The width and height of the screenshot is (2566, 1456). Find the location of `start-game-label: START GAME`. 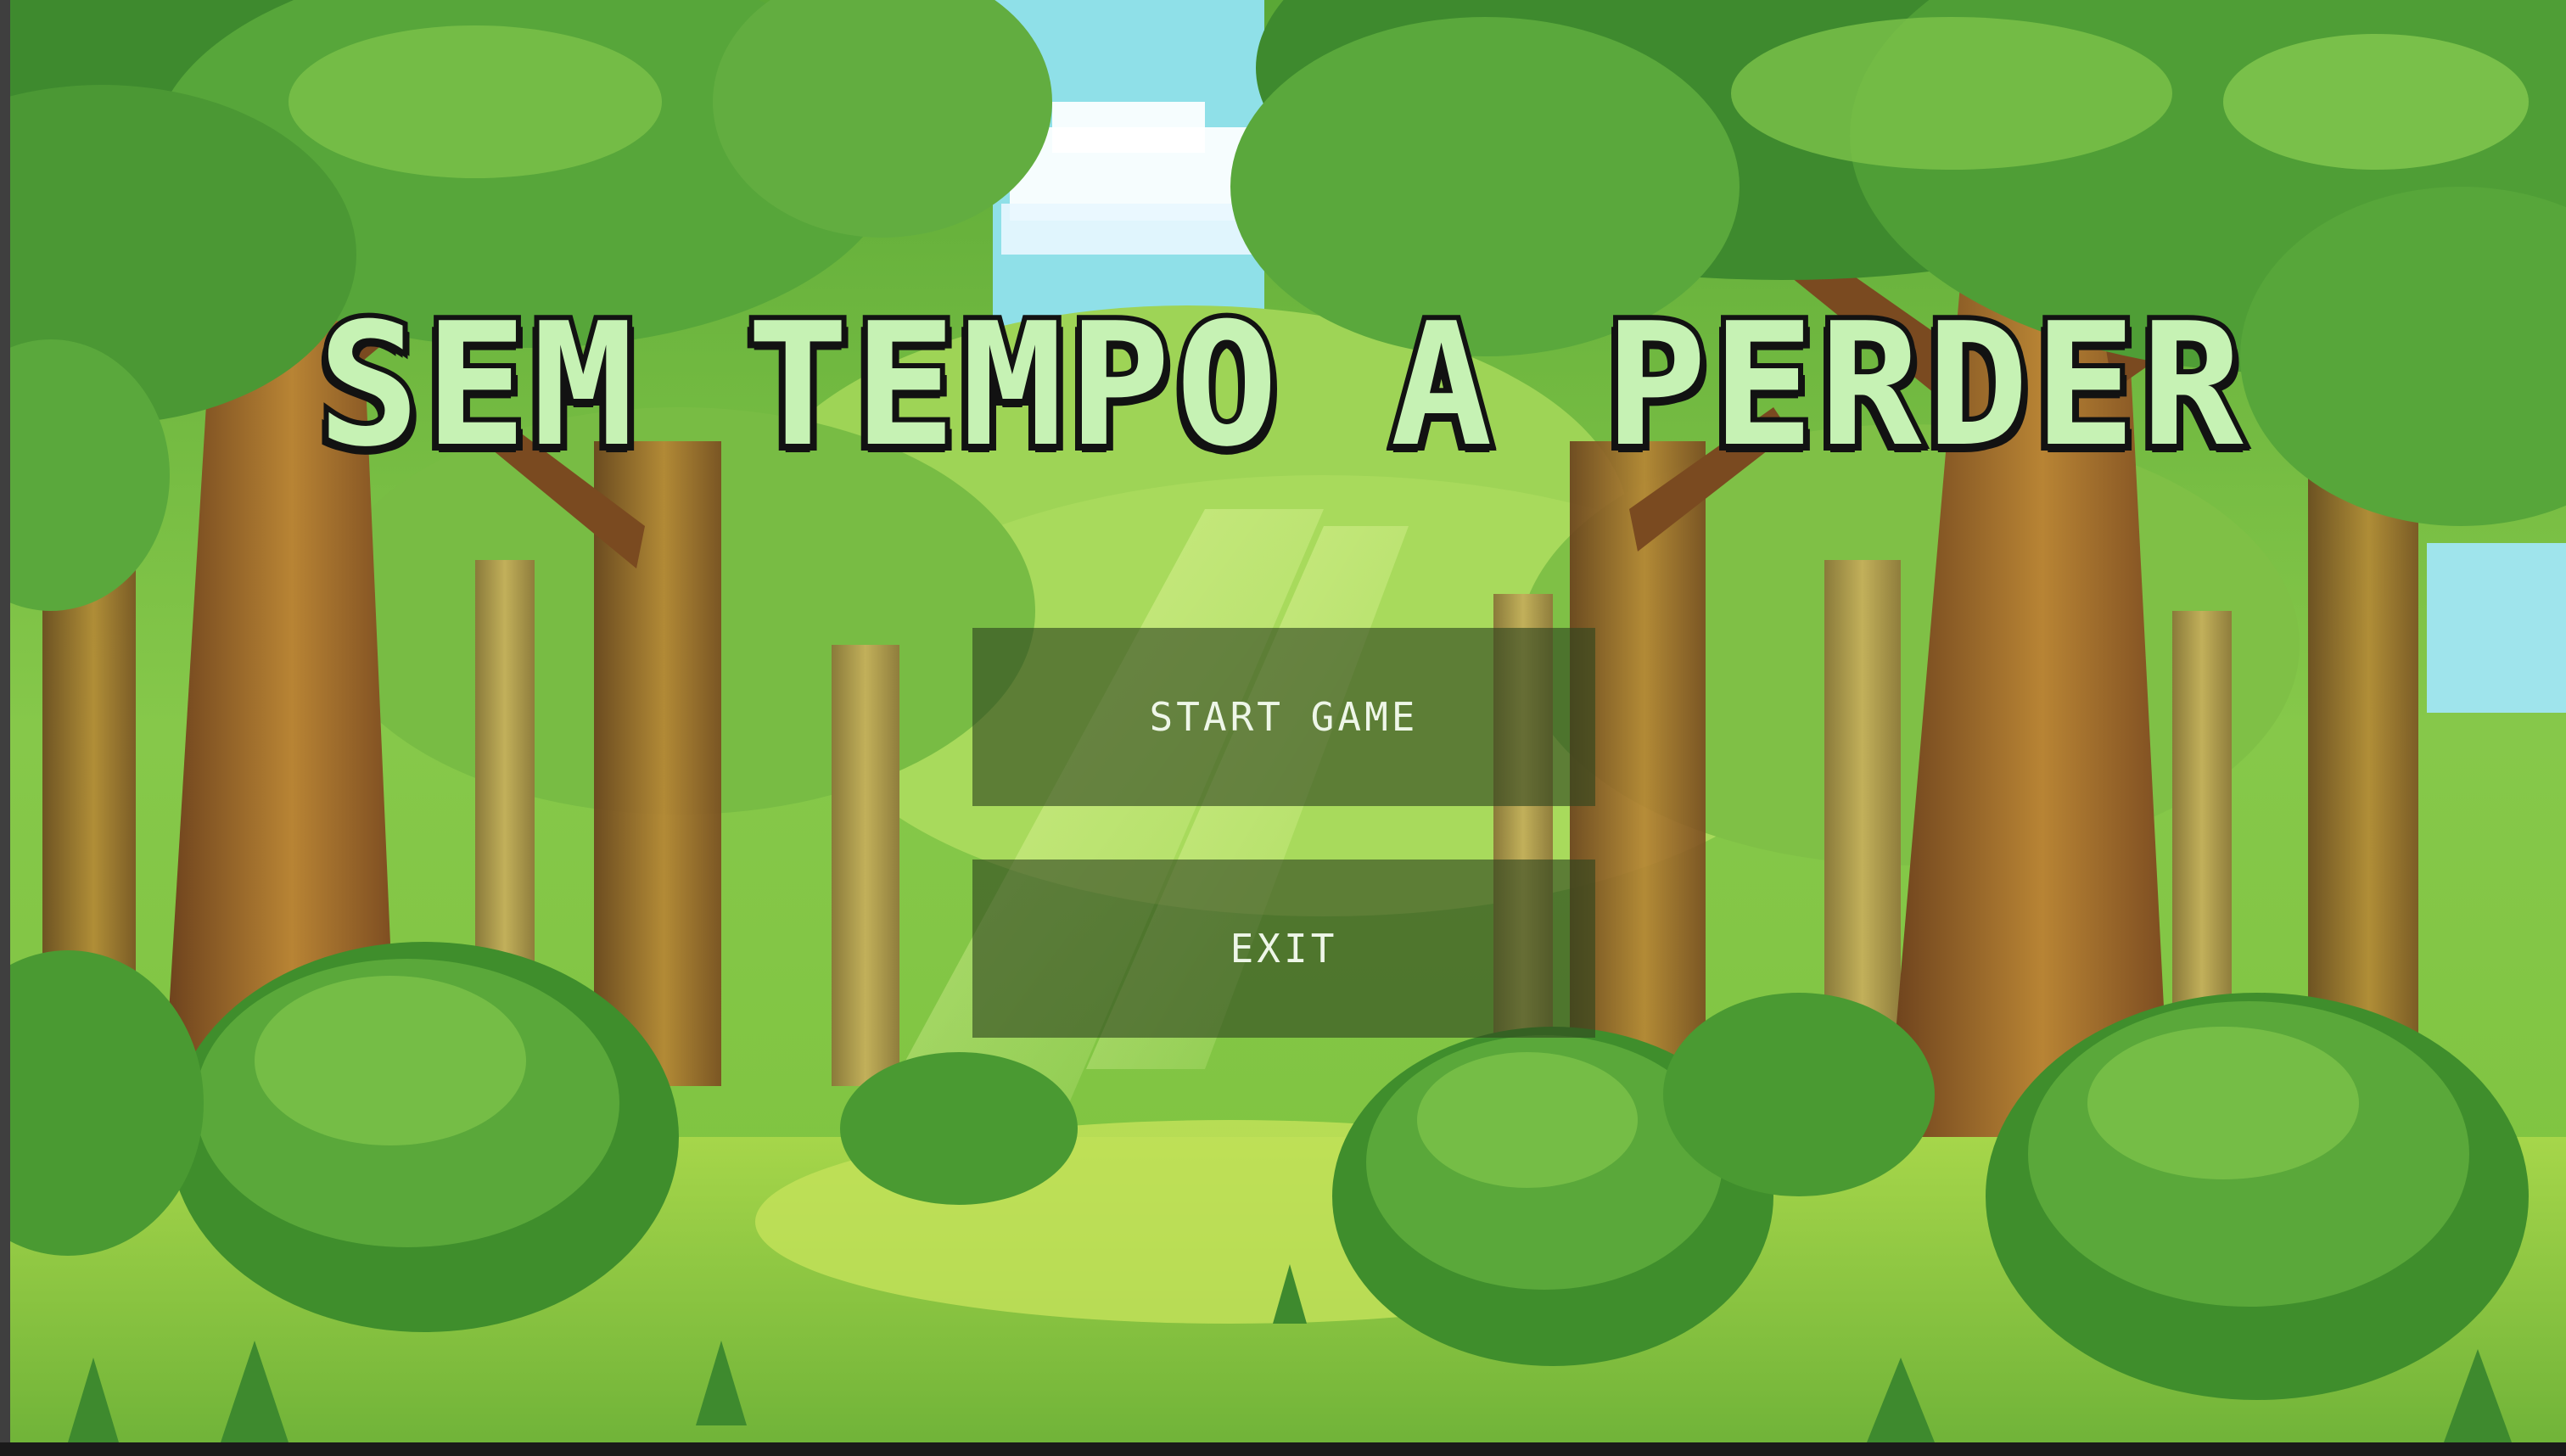

start-game-label: START GAME is located at coordinates (1284, 717).